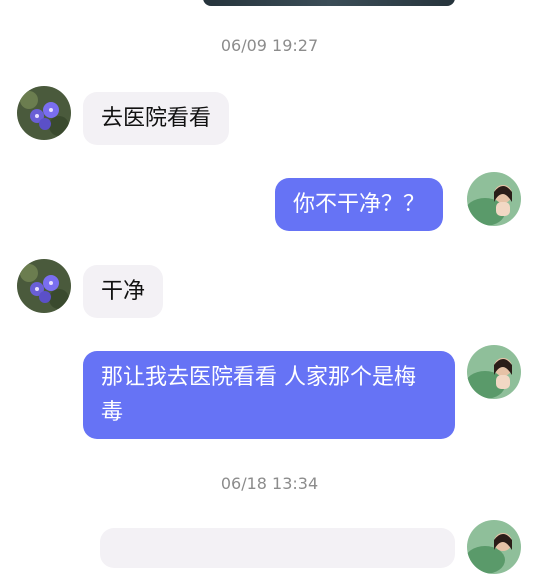  Describe the element at coordinates (123, 291) in the screenshot. I see `message-bubble-incoming: 干净` at that location.